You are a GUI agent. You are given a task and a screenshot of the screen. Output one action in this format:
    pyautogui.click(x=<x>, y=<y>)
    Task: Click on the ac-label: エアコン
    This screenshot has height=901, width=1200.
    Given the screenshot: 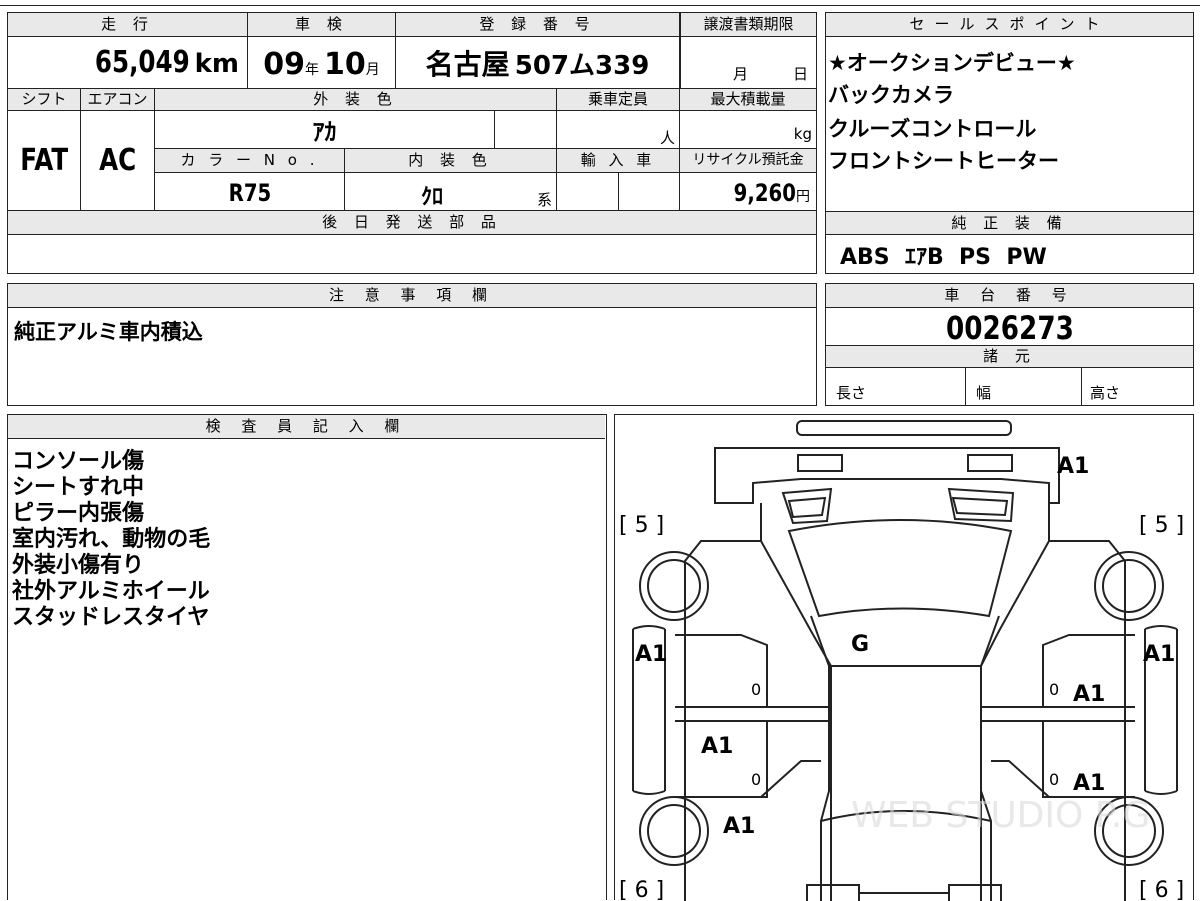 What is the action you would take?
    pyautogui.click(x=118, y=100)
    